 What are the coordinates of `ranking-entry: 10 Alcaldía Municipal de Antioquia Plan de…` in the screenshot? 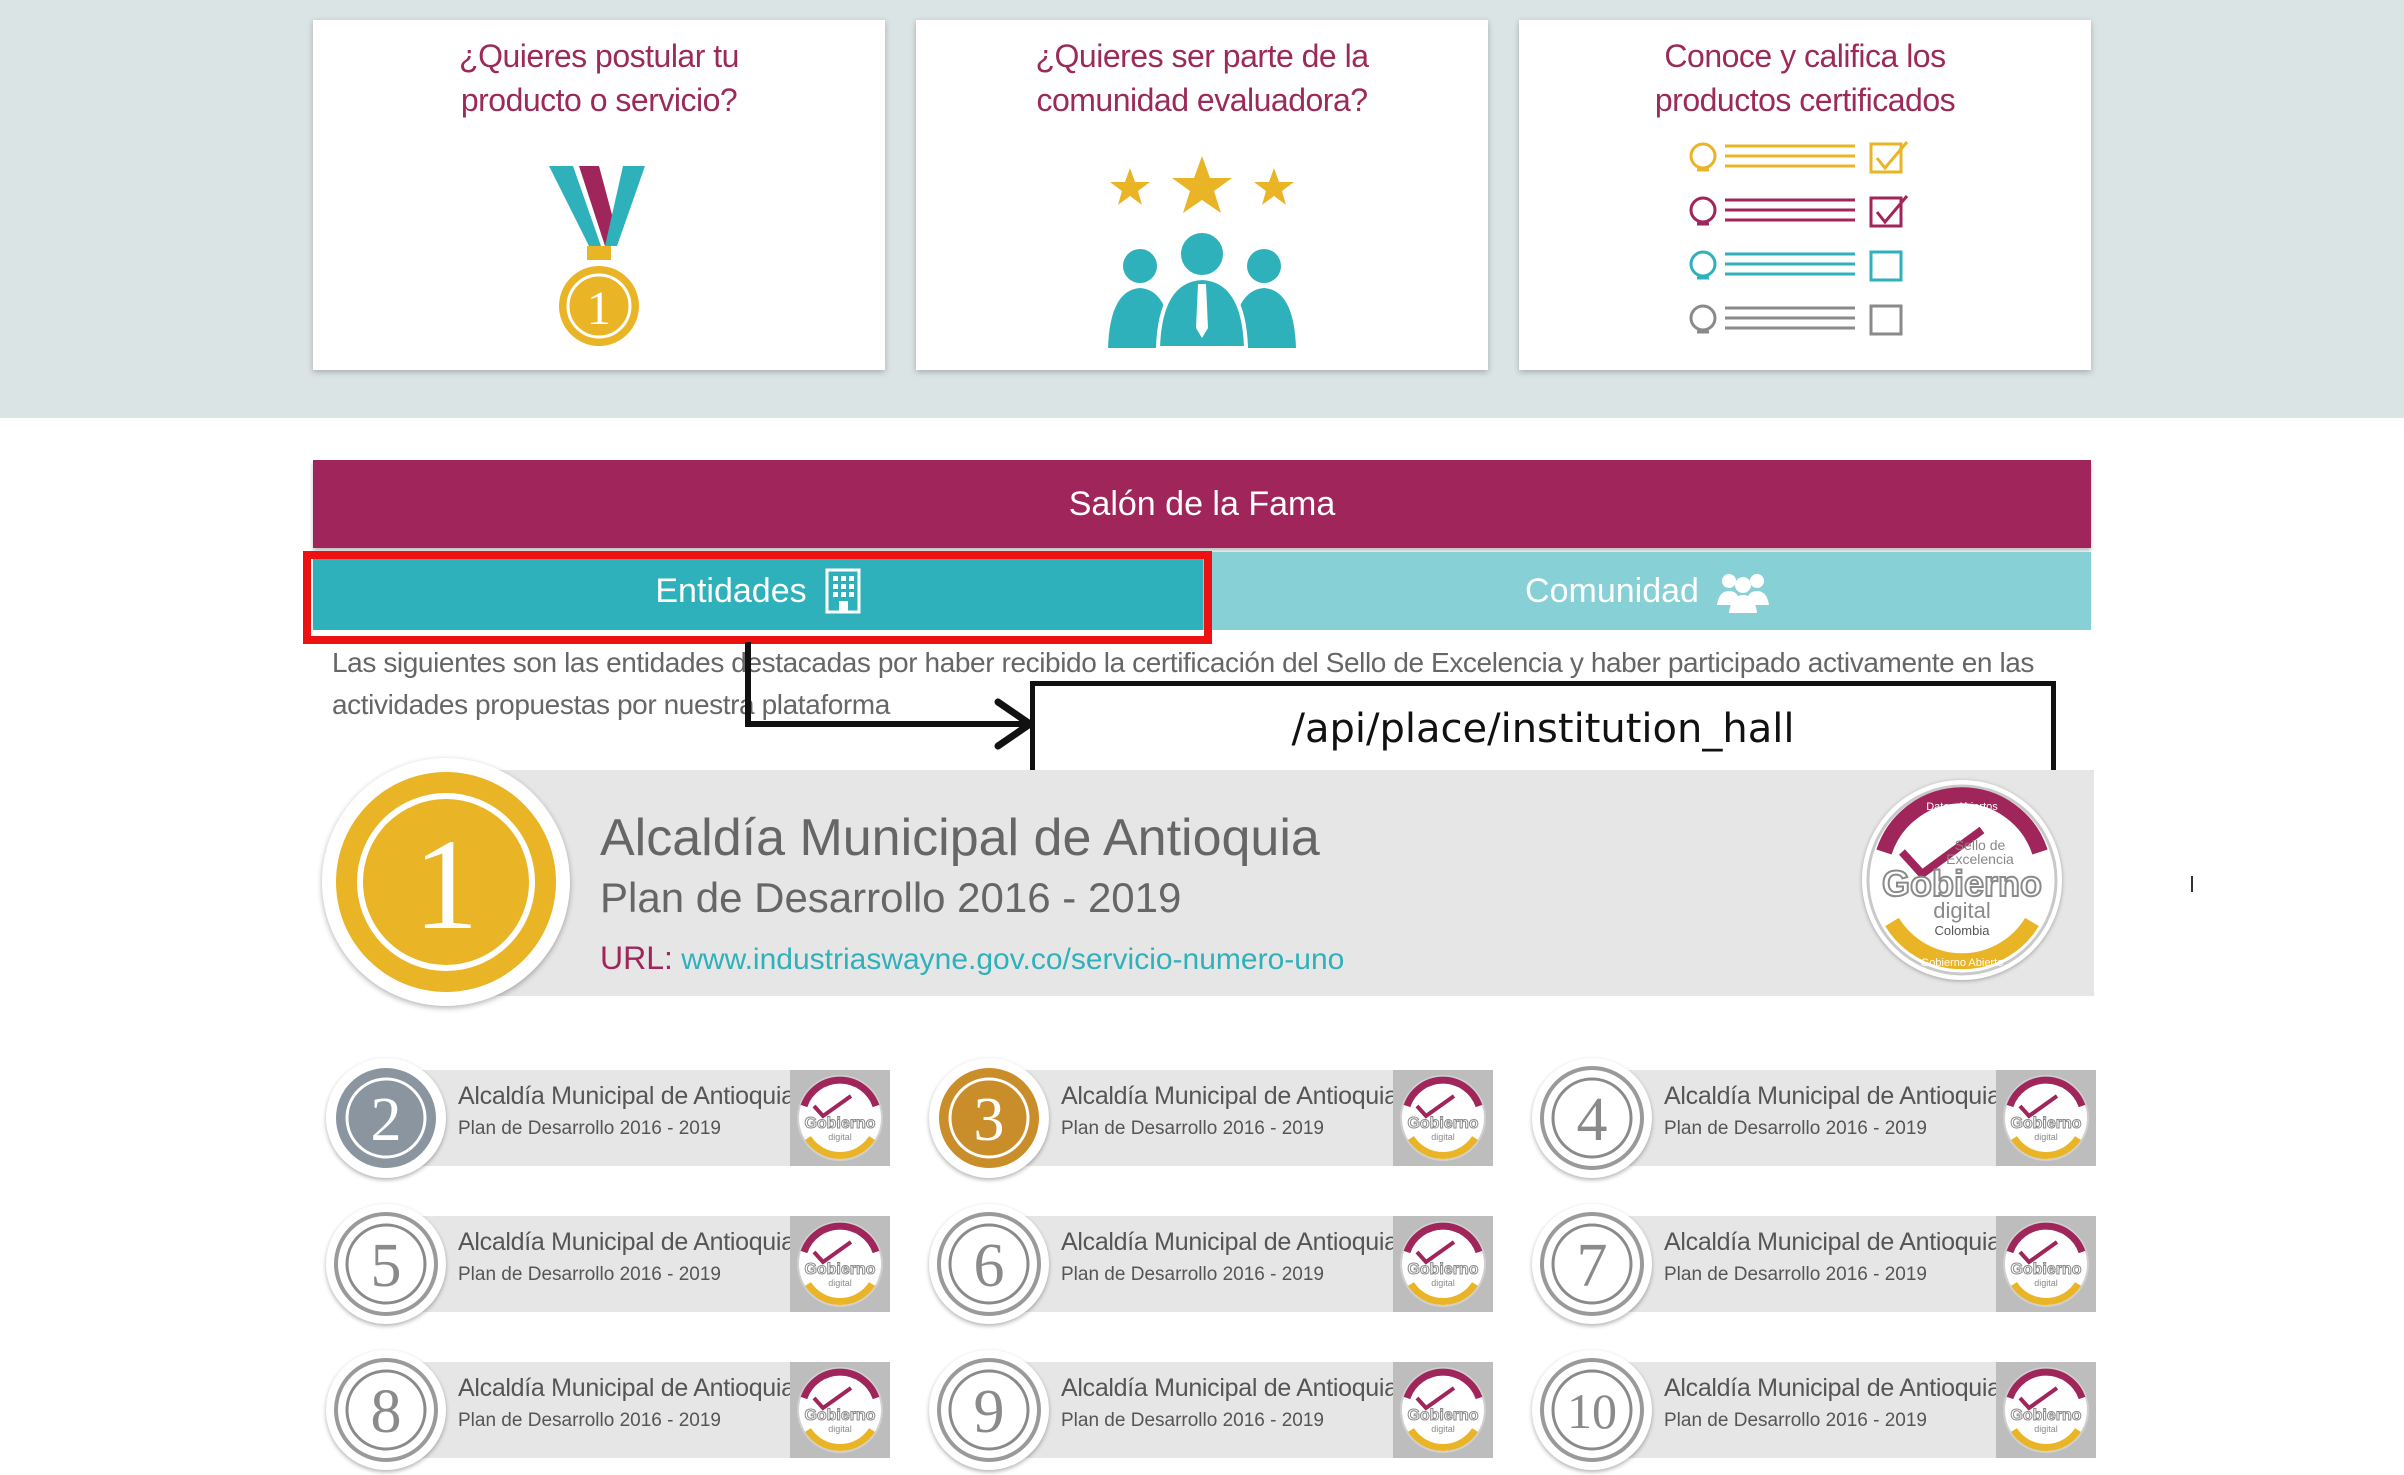 It's located at (1814, 1410).